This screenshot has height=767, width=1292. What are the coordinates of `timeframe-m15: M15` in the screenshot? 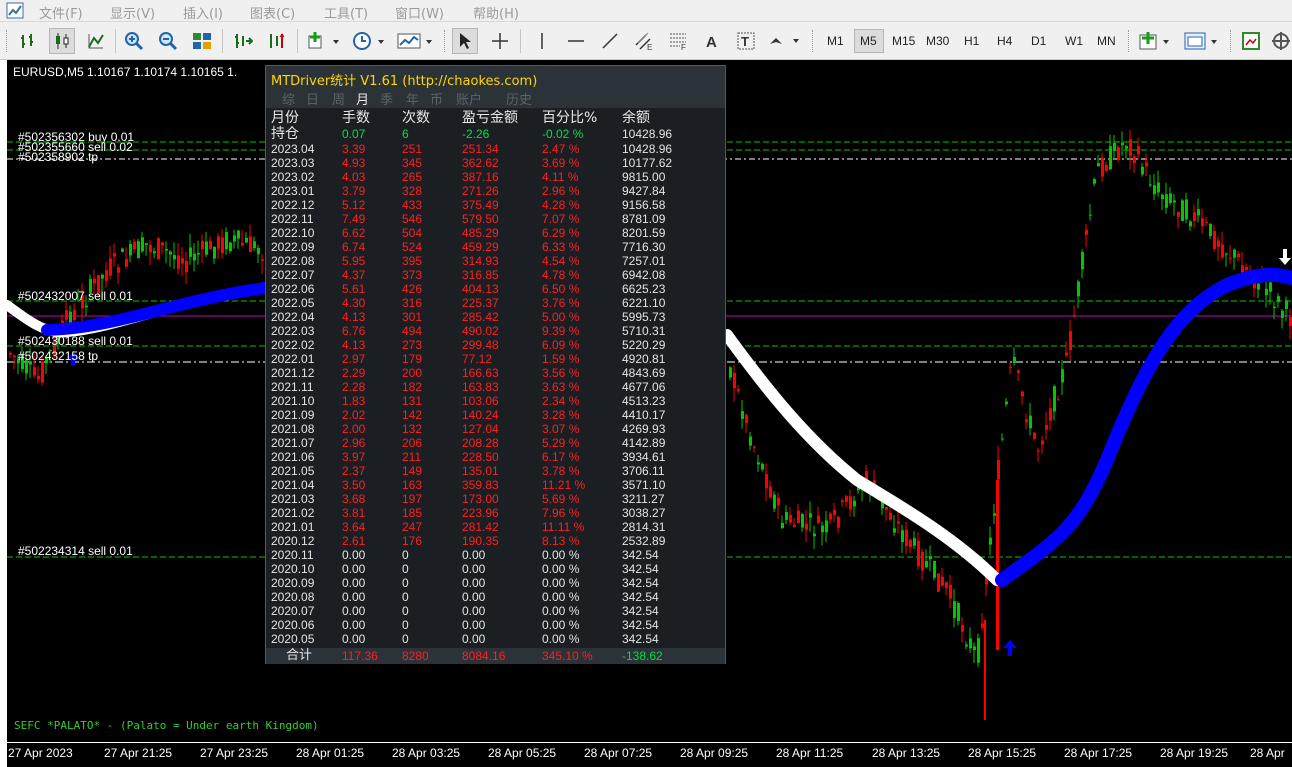 It's located at (903, 41).